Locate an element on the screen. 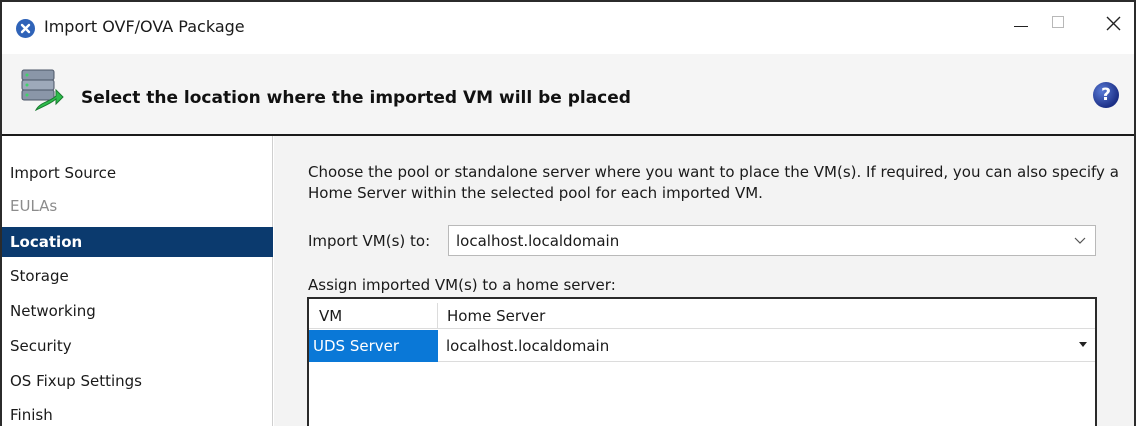 The height and width of the screenshot is (426, 1136). assign-home-server-label: Assign imported VM(s) to a home server: is located at coordinates (462, 285).